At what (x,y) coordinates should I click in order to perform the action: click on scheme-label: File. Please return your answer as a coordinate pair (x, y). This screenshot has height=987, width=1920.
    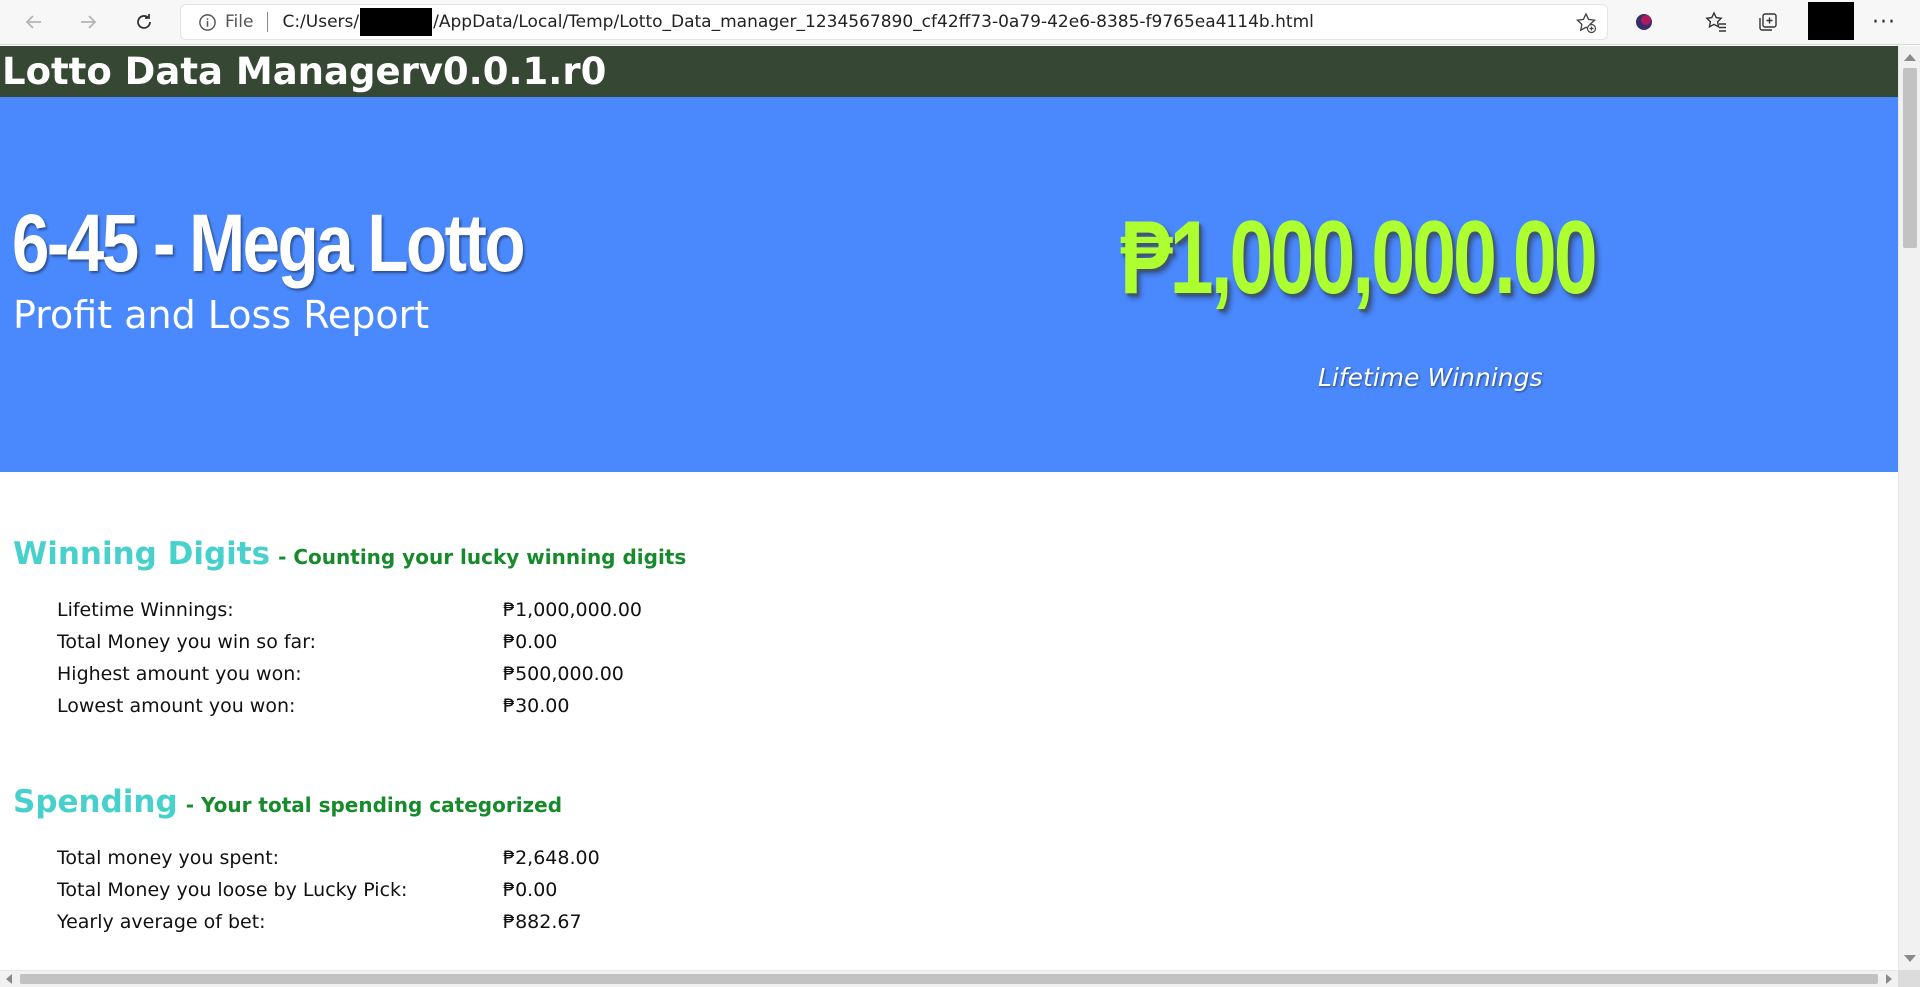
    Looking at the image, I should click on (239, 22).